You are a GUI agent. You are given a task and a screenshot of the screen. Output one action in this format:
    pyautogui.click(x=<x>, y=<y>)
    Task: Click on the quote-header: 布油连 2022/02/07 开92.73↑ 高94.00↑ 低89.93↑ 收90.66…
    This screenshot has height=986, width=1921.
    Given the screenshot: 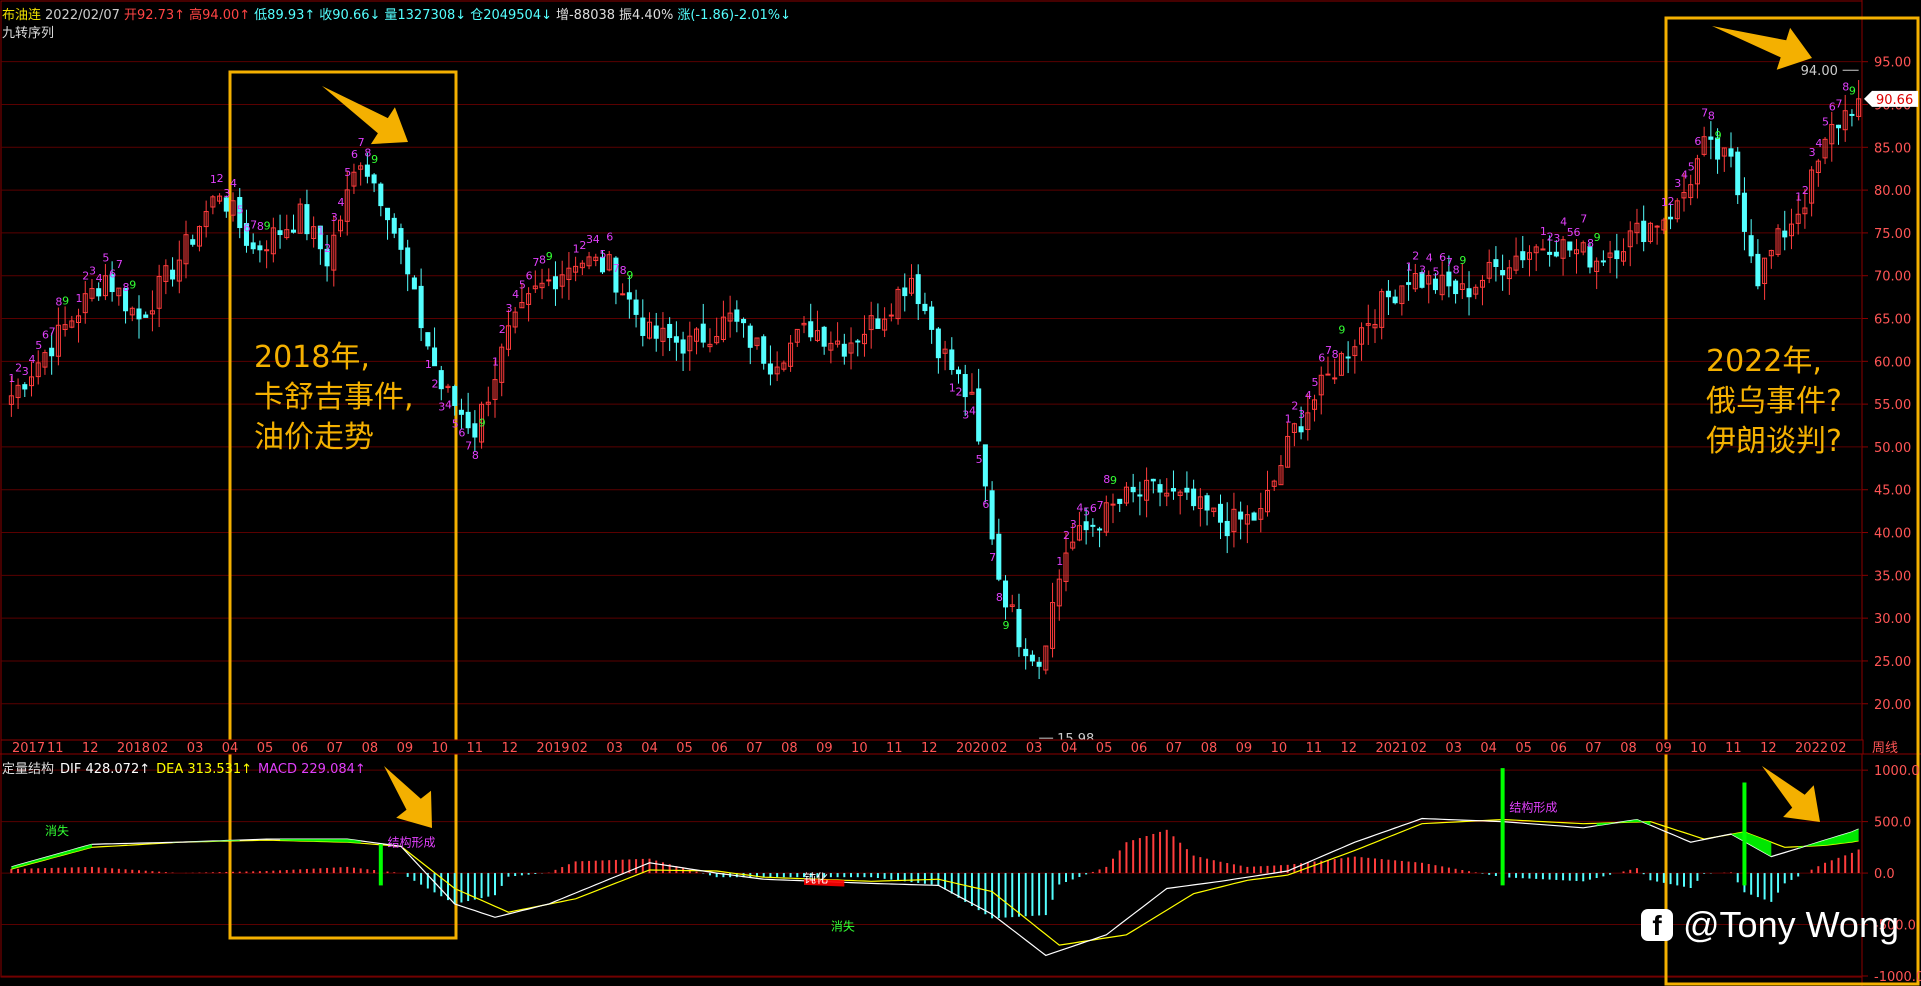 What is the action you would take?
    pyautogui.click(x=398, y=13)
    